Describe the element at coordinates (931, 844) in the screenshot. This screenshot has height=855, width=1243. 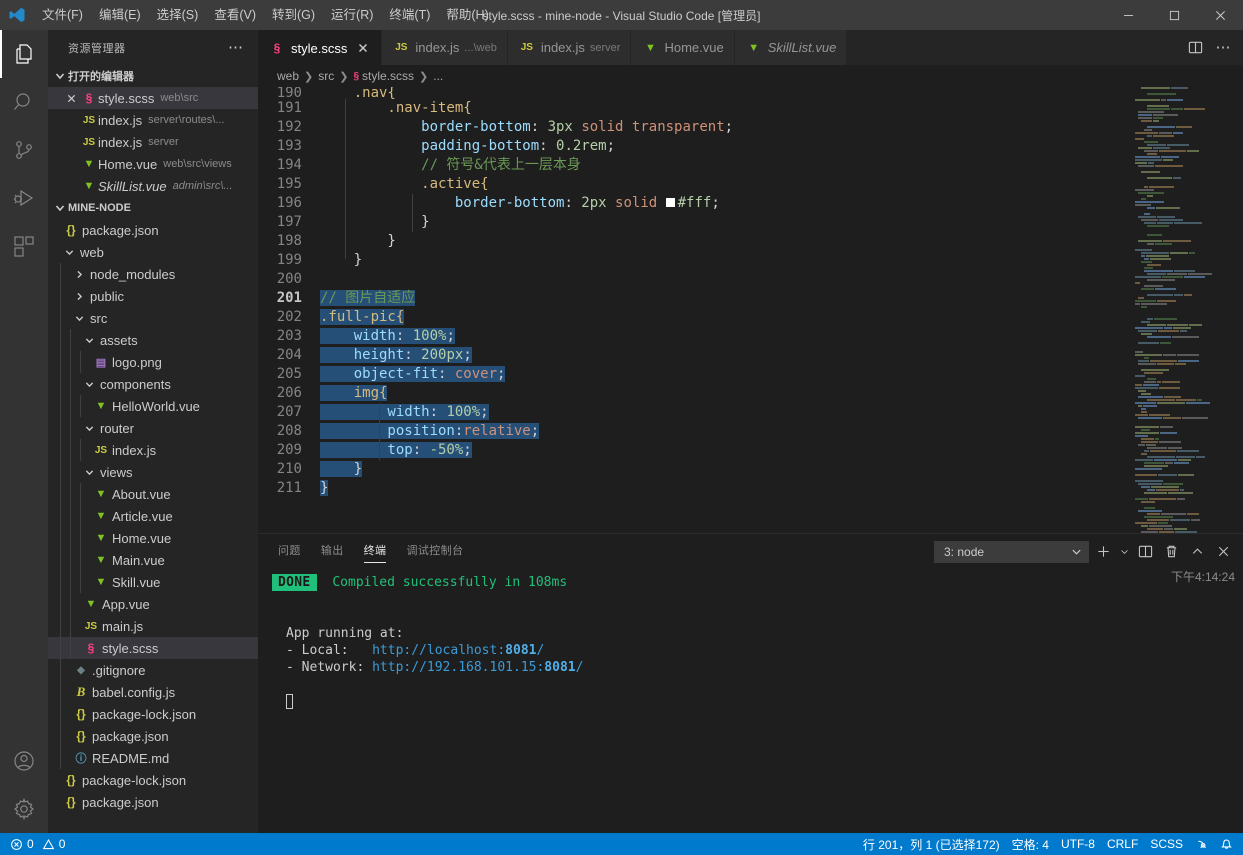
I see `status-cursor-position: 行 201，列 1 (已选择172)` at that location.